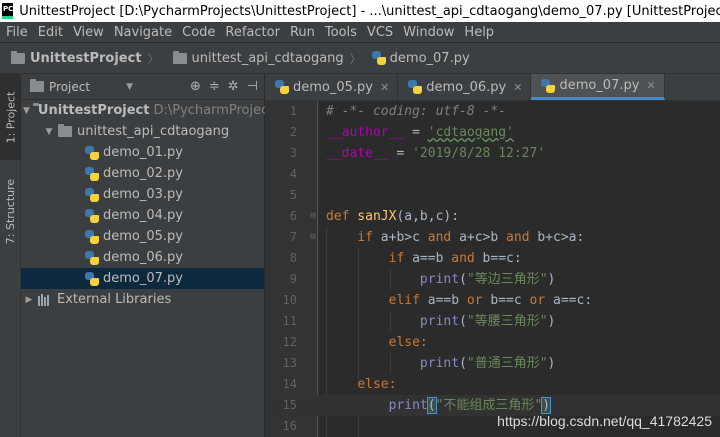  I want to click on tab-label: demo_05.py, so click(333, 87).